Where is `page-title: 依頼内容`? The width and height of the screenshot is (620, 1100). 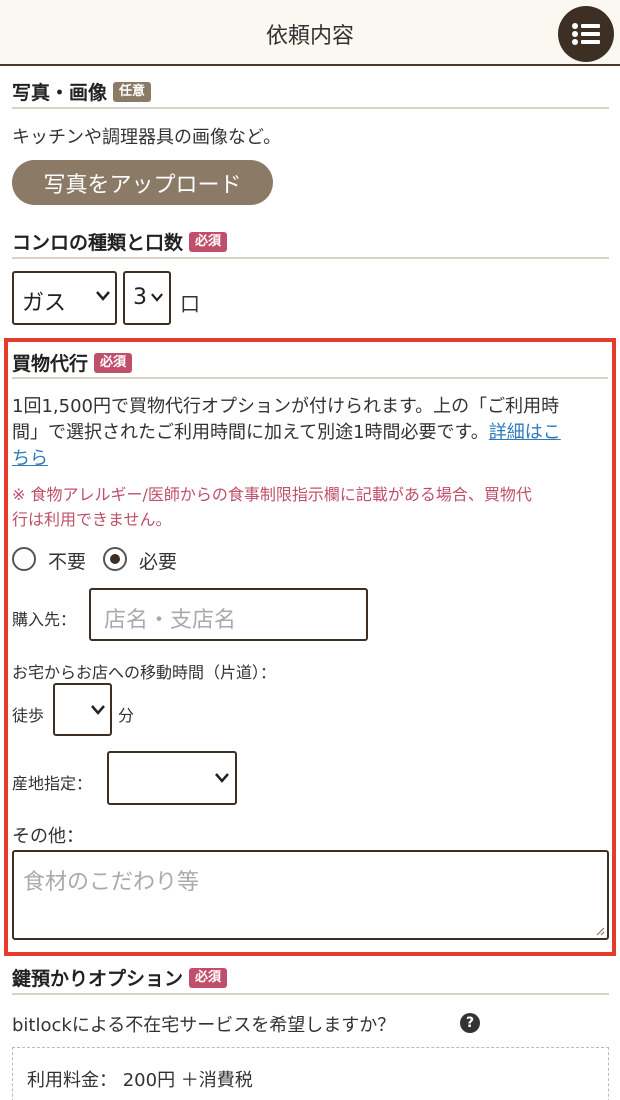 page-title: 依頼内容 is located at coordinates (309, 36).